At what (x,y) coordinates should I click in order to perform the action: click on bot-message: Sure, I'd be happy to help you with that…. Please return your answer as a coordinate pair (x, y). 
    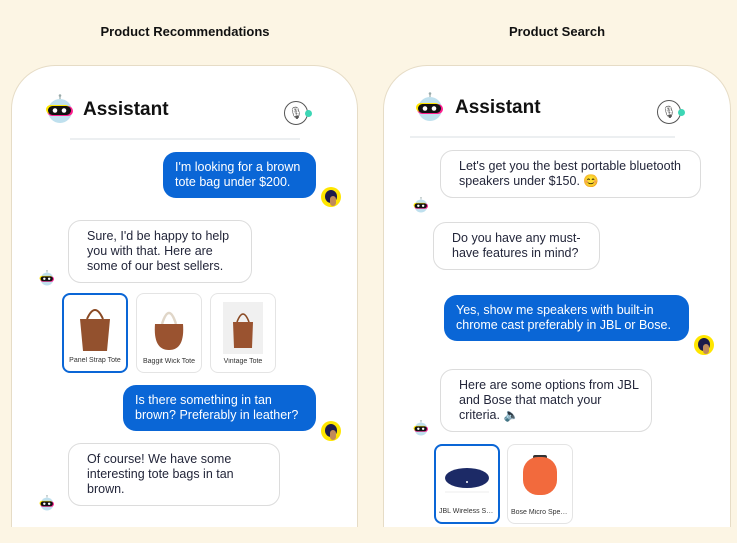
    Looking at the image, I should click on (160, 251).